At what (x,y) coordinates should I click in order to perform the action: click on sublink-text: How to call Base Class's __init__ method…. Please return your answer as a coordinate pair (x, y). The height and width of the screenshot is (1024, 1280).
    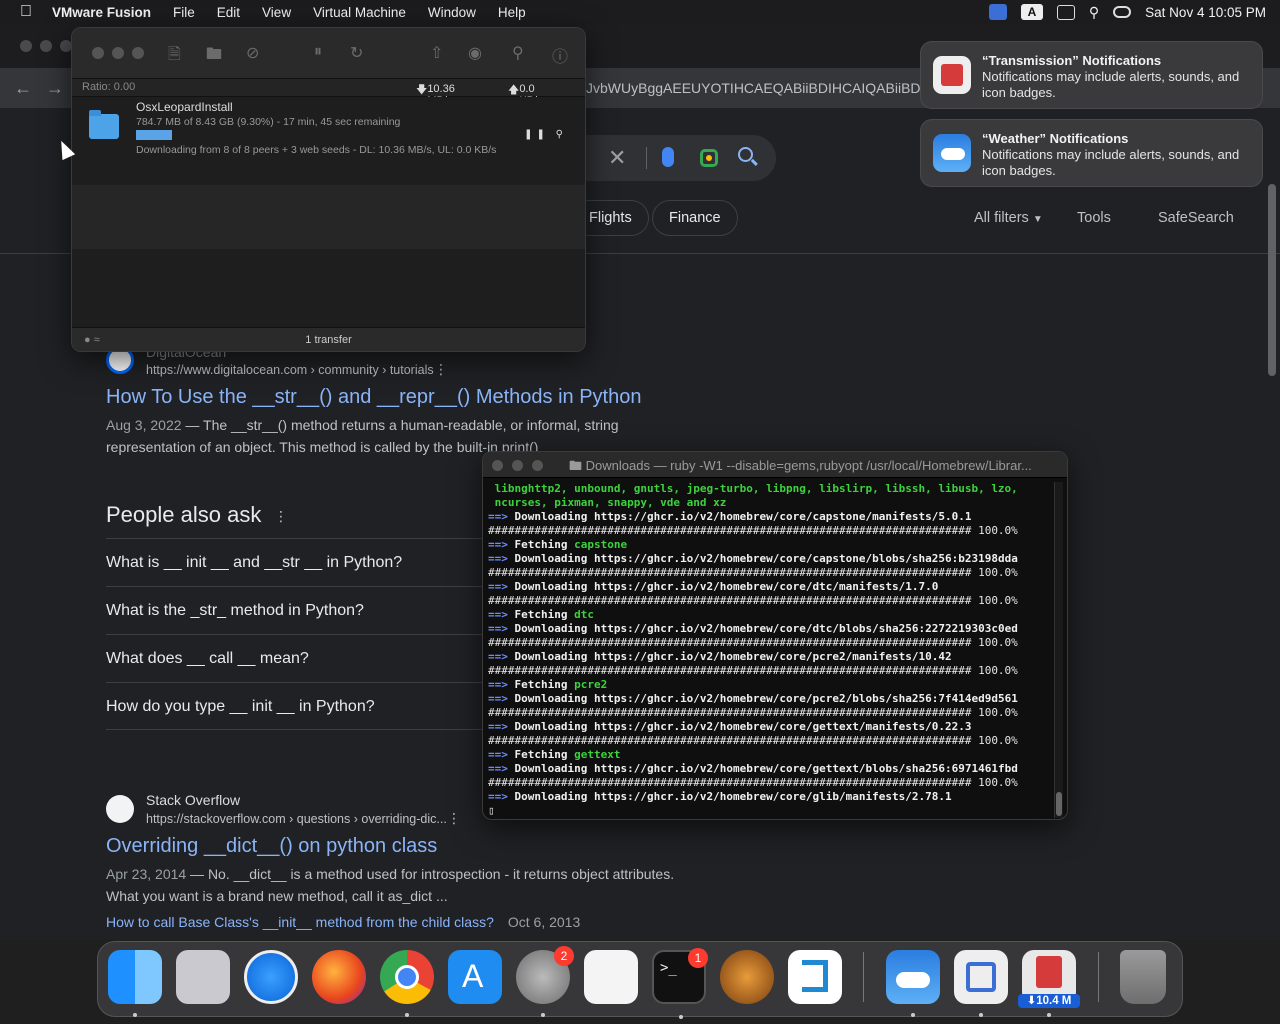
    Looking at the image, I should click on (300, 922).